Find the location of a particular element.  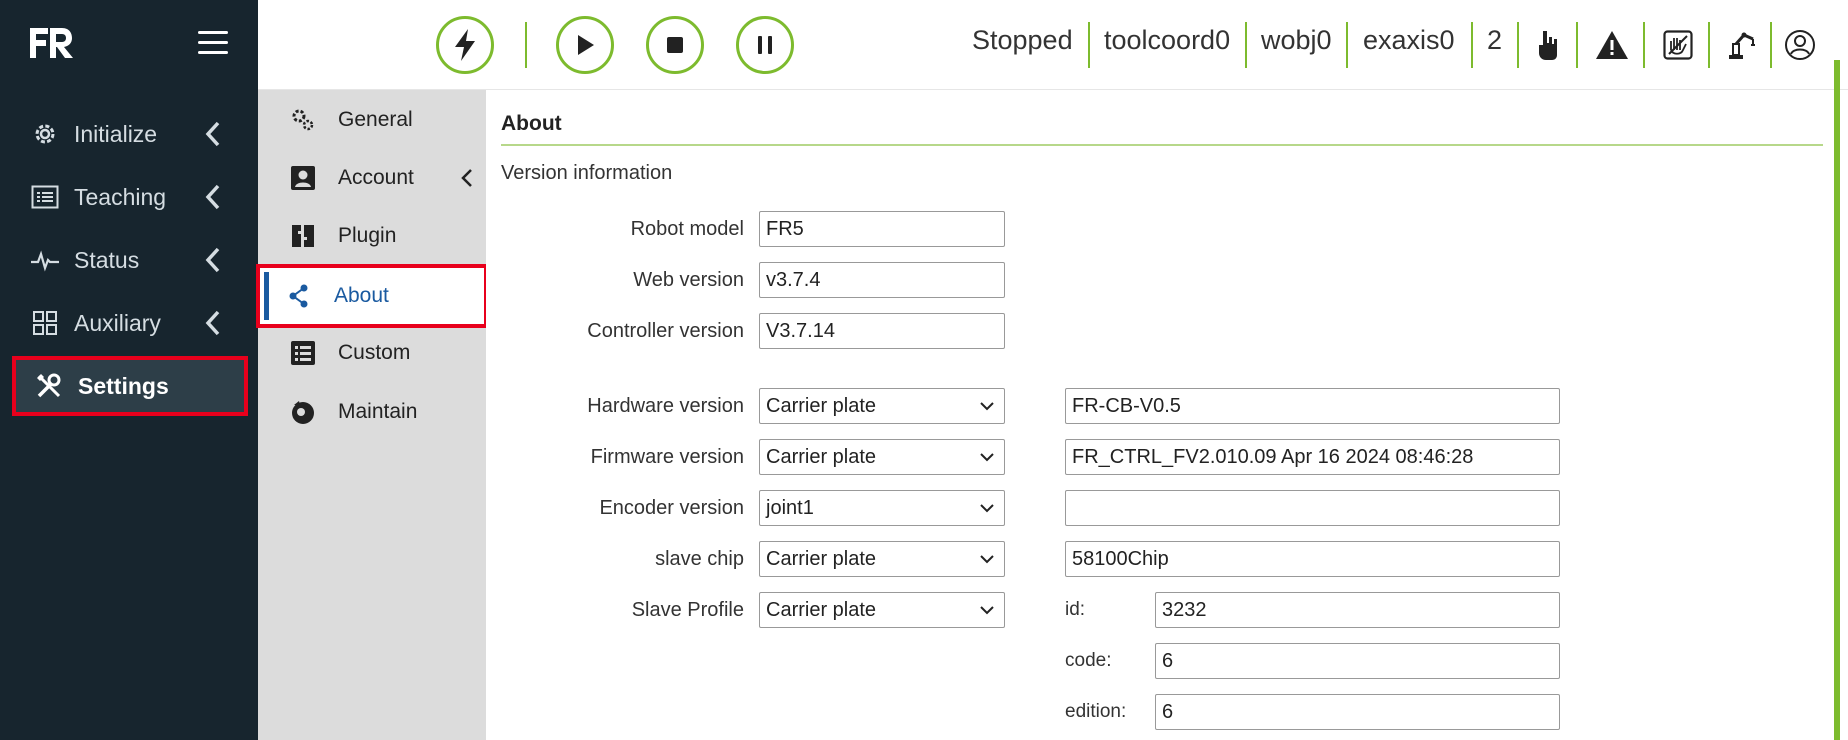

sidebar-item-label: Auxiliary is located at coordinates (117, 322).